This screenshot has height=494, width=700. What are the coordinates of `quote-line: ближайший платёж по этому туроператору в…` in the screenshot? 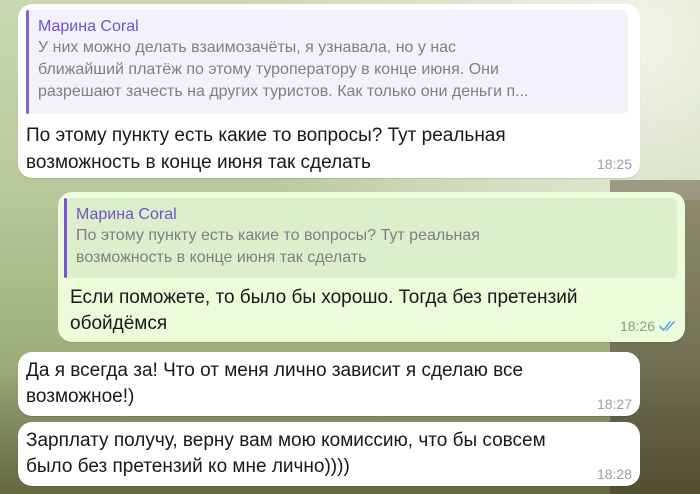 It's located at (268, 69).